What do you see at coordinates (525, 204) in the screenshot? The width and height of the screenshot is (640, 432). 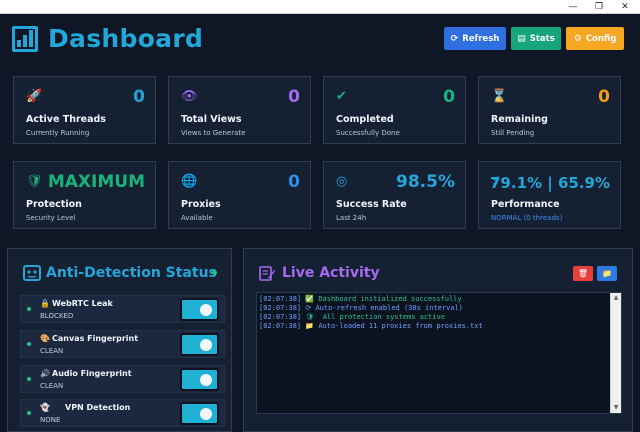 I see `performance-title: Performance` at bounding box center [525, 204].